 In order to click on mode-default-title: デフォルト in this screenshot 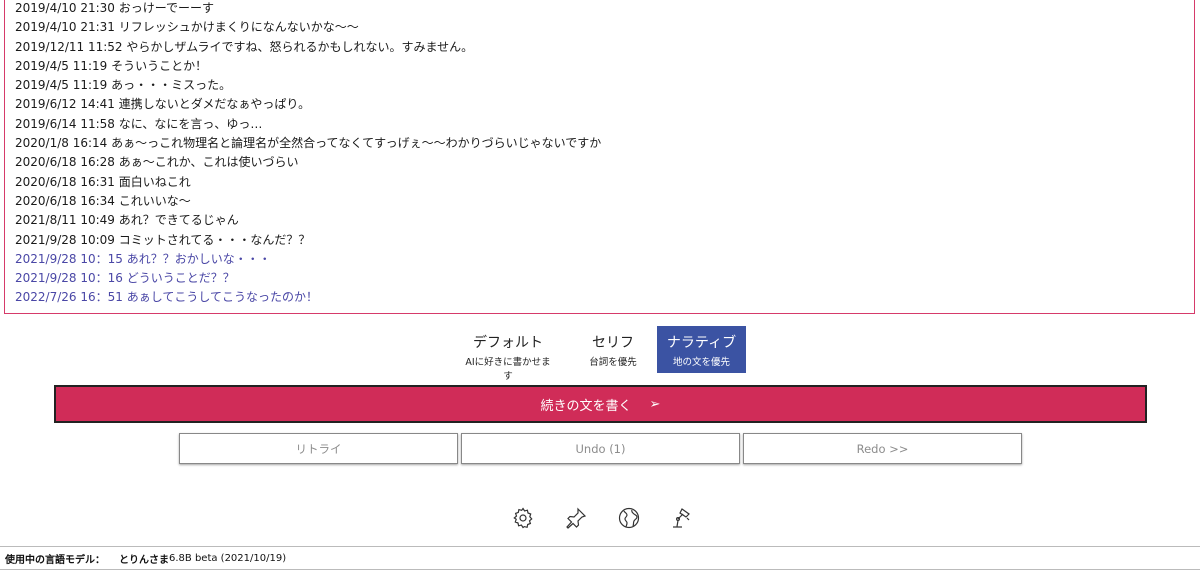, I will do `click(508, 343)`.